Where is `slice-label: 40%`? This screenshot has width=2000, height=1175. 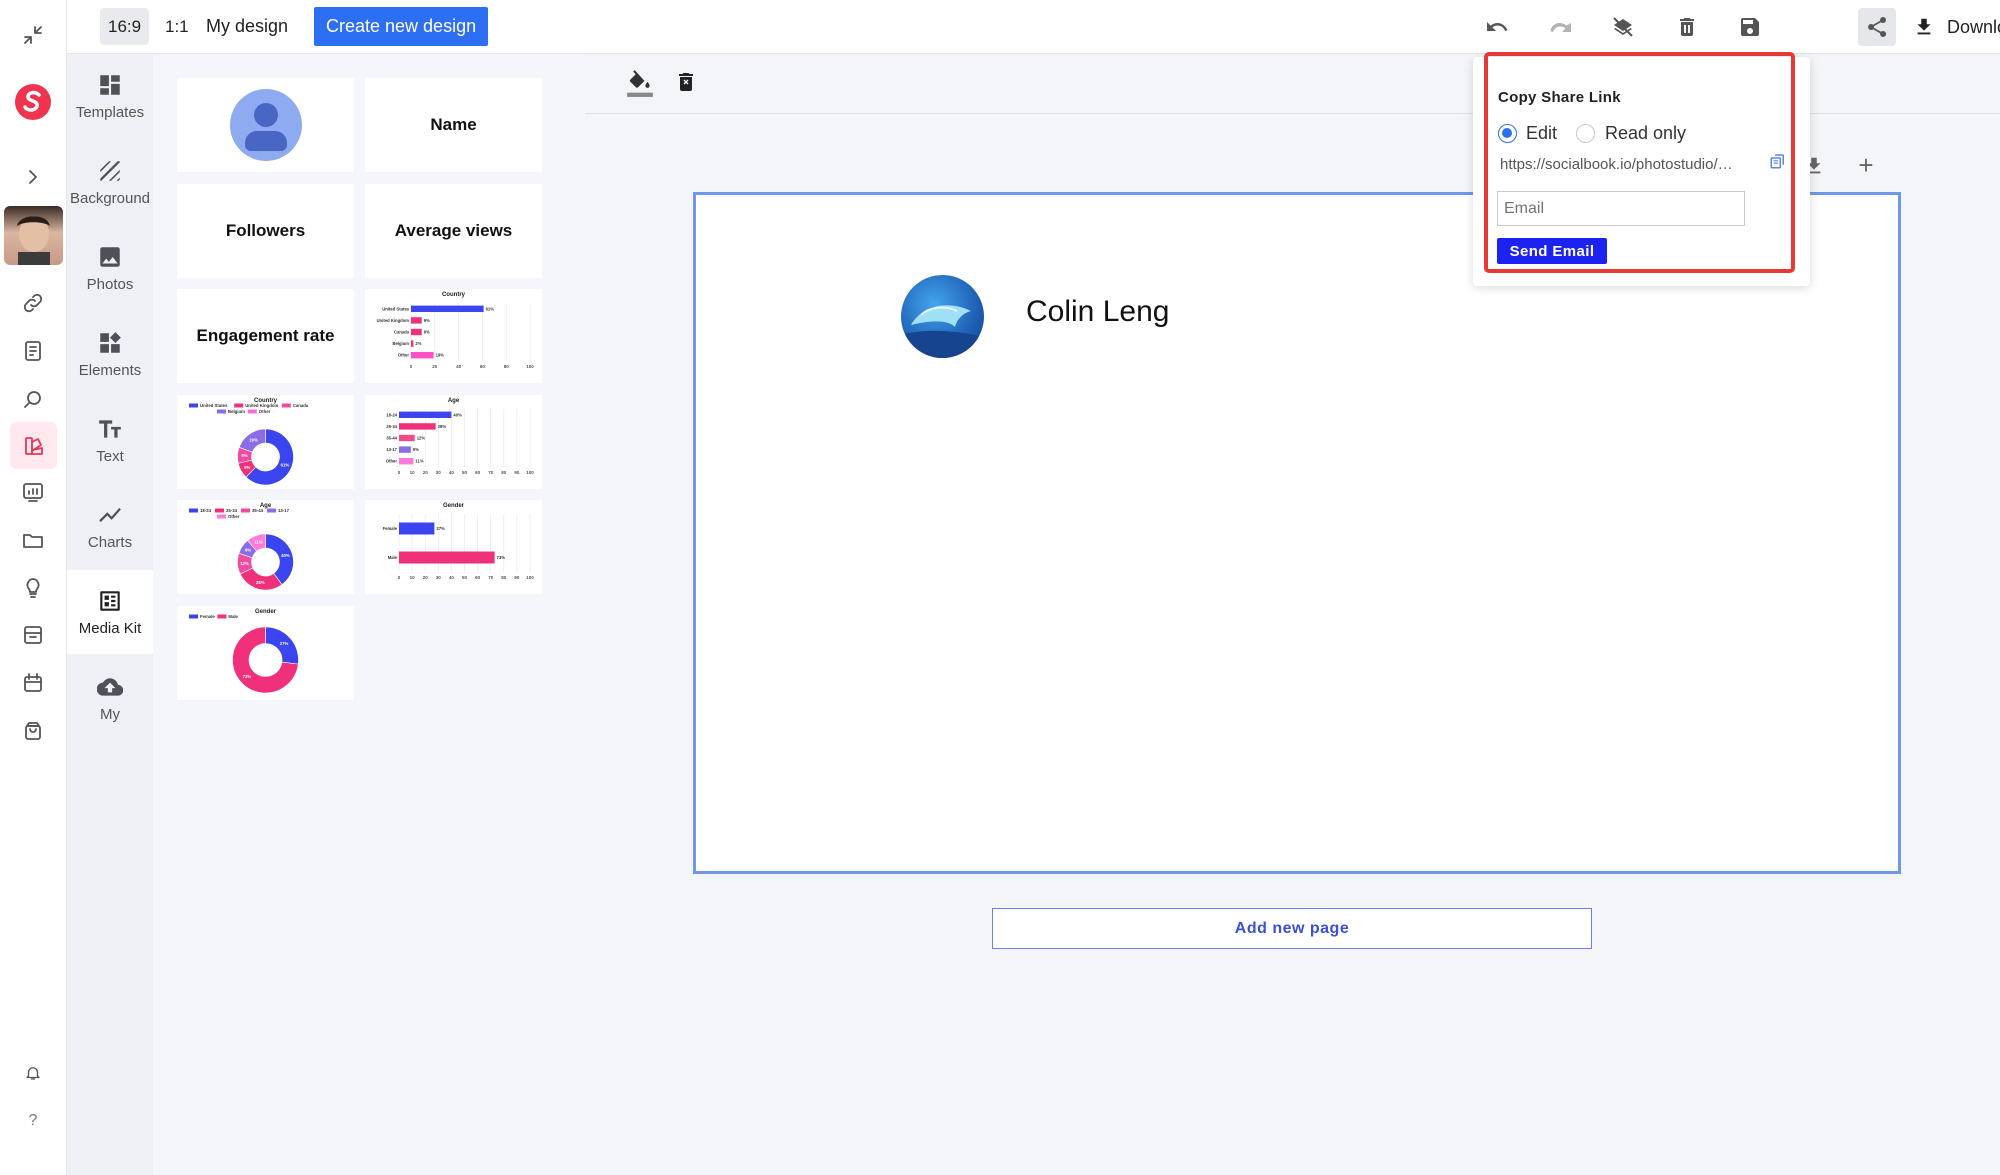
slice-label: 40% is located at coordinates (285, 555).